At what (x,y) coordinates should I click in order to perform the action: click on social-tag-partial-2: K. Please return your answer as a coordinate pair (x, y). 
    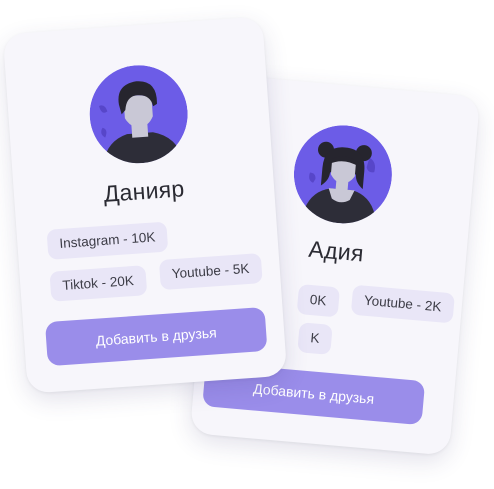
    Looking at the image, I should click on (315, 338).